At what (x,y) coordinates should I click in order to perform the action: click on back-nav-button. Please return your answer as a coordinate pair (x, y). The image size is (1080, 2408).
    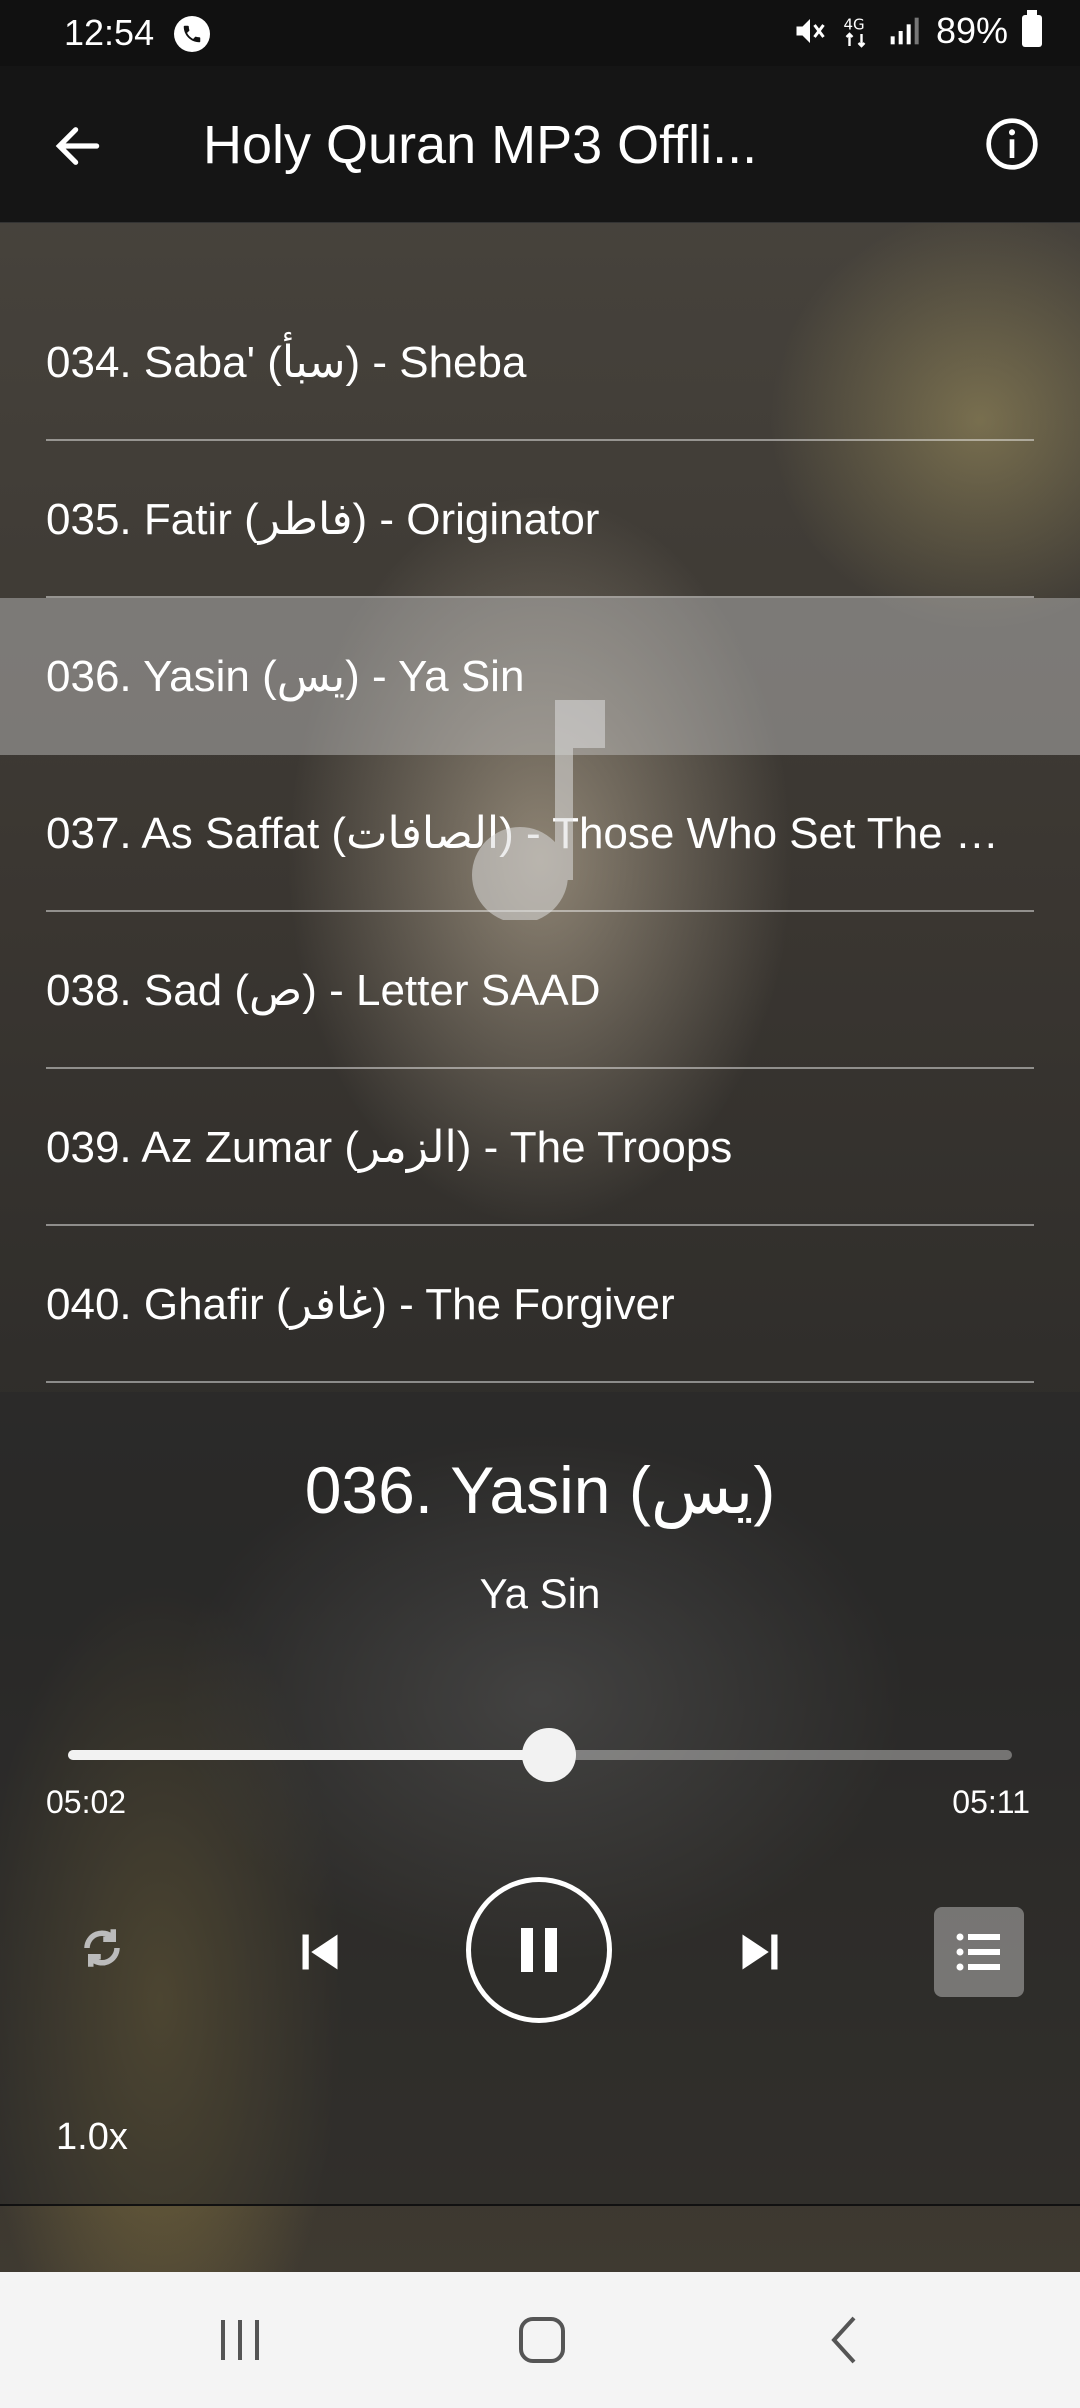
    Looking at the image, I should click on (845, 2340).